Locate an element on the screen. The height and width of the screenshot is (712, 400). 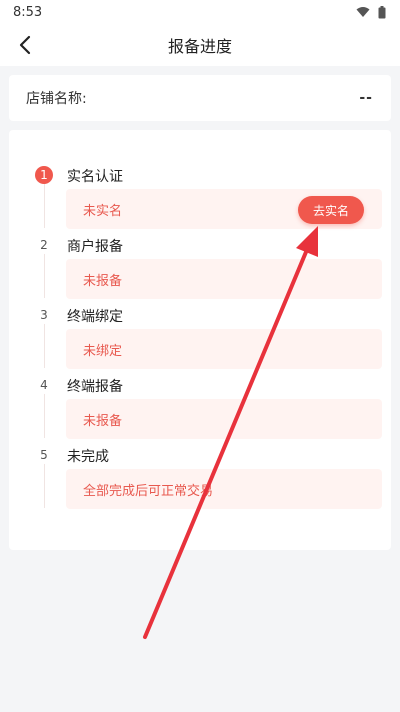
step-status-text: 未绑定 is located at coordinates (103, 351).